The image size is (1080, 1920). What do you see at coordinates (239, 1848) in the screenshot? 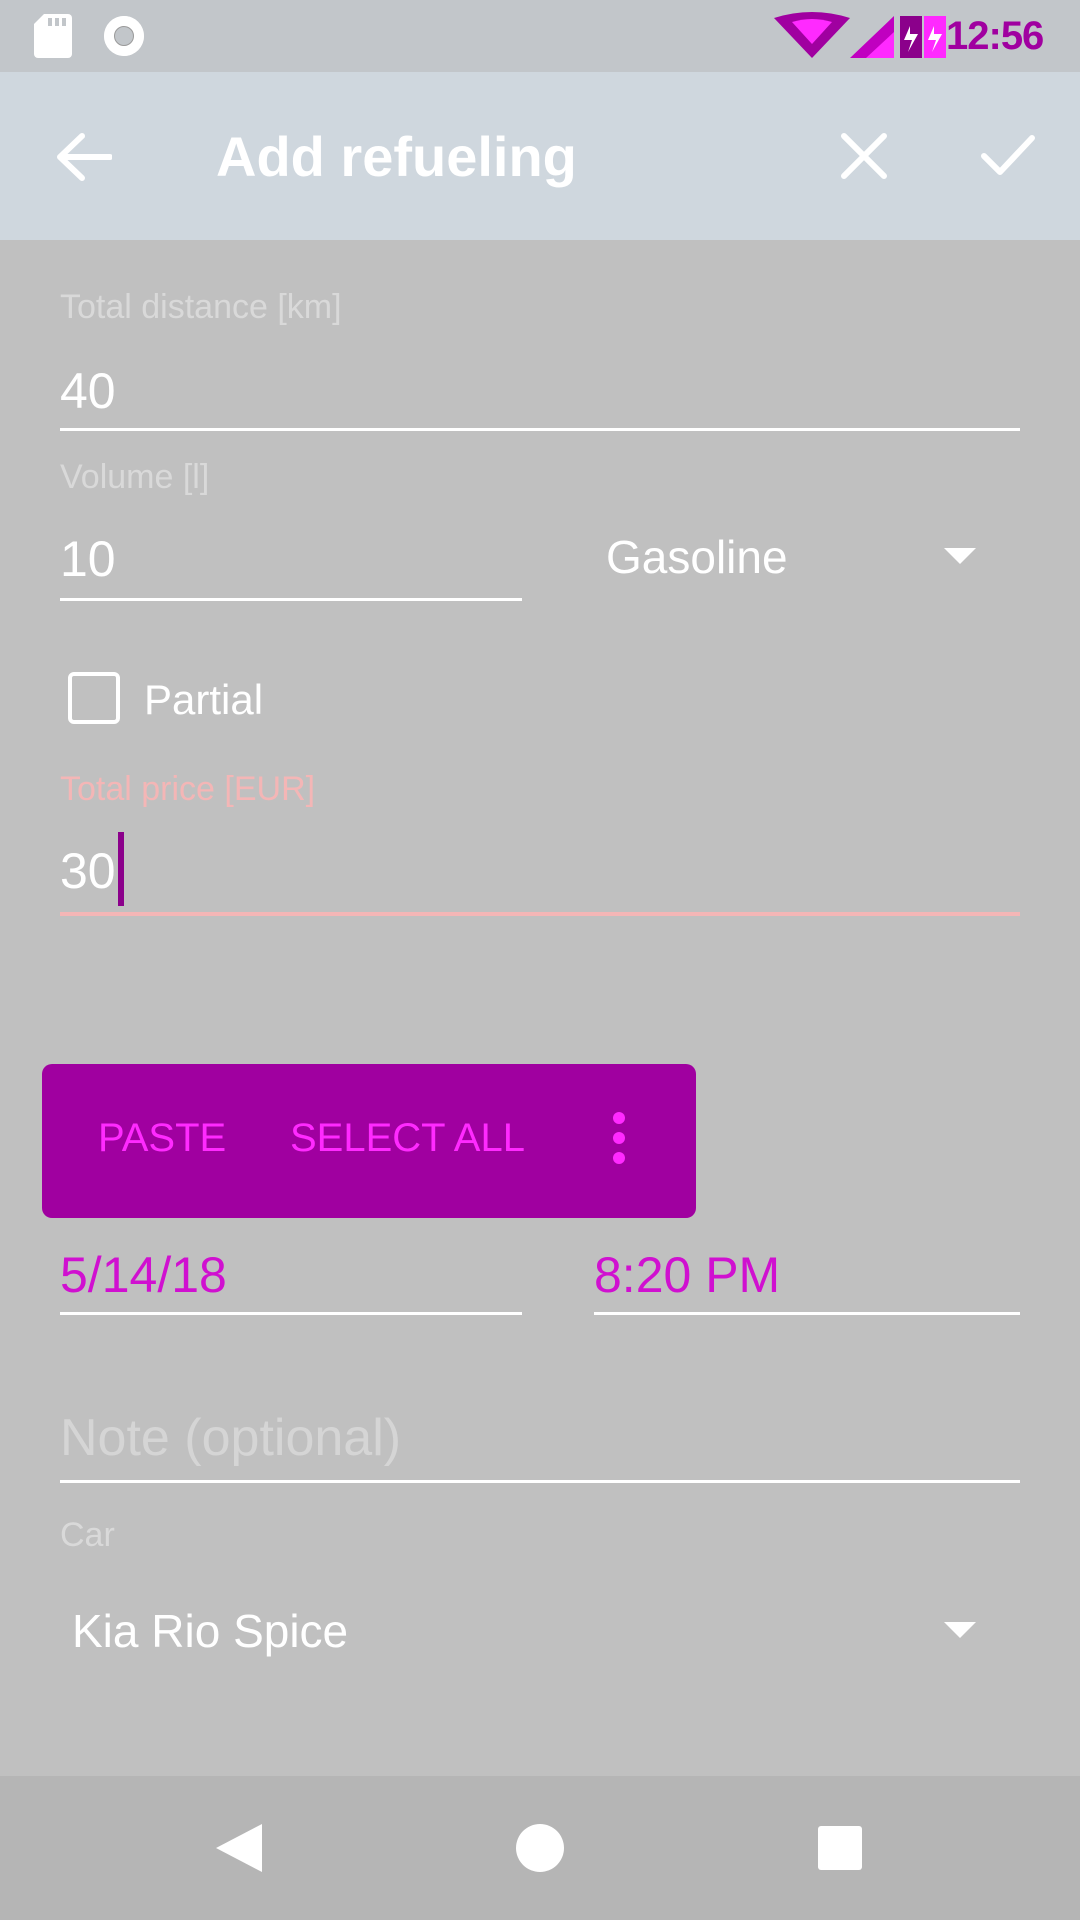
I see `nav-back-icon` at bounding box center [239, 1848].